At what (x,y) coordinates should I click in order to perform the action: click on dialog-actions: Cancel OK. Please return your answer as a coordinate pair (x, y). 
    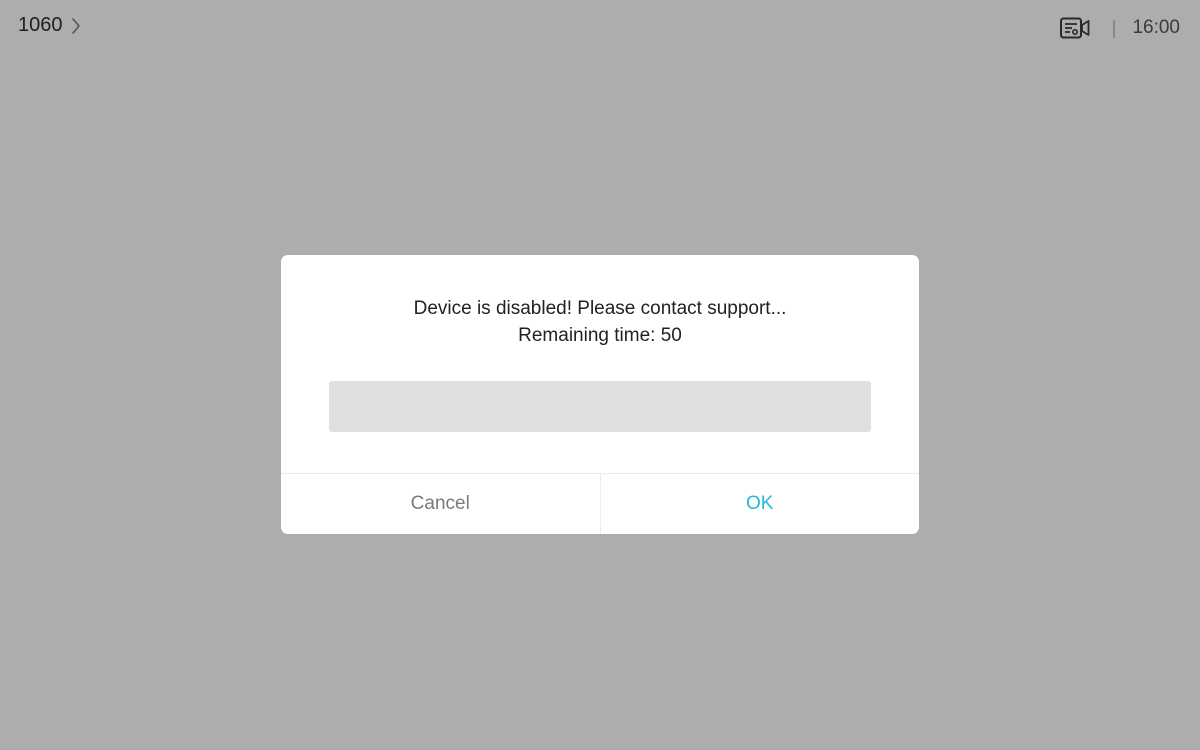
    Looking at the image, I should click on (600, 503).